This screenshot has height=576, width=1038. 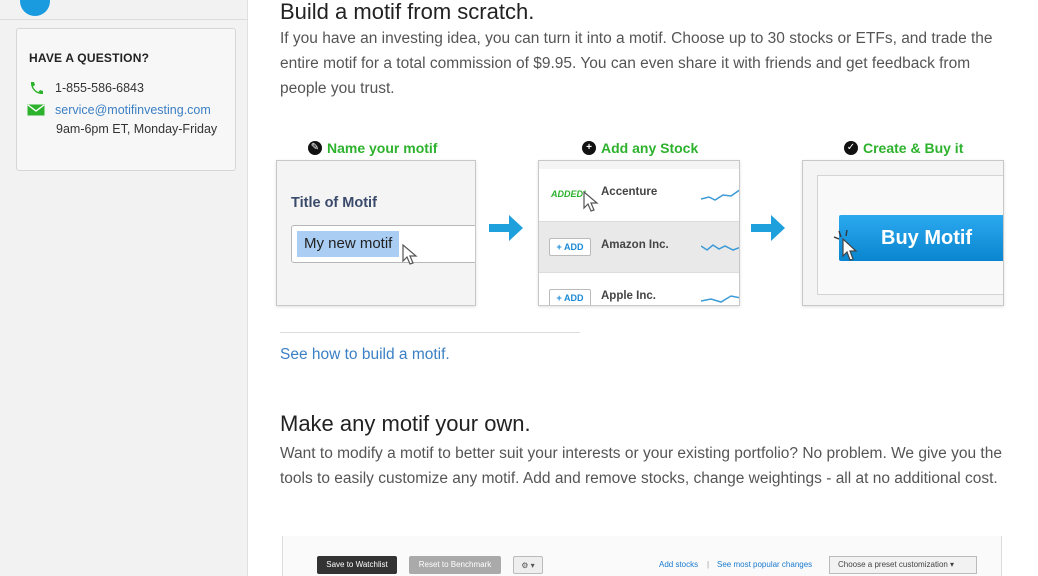 I want to click on motif-title-value: My new motif, so click(x=348, y=244).